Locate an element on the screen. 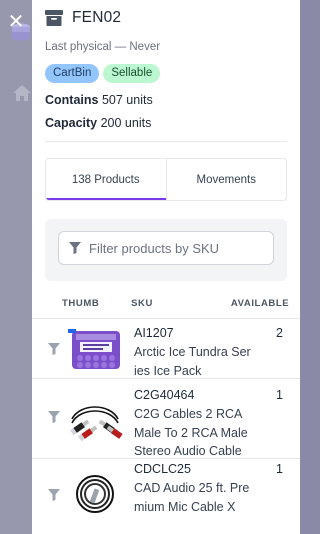  column-header-available: AVAILABLE is located at coordinates (260, 303).